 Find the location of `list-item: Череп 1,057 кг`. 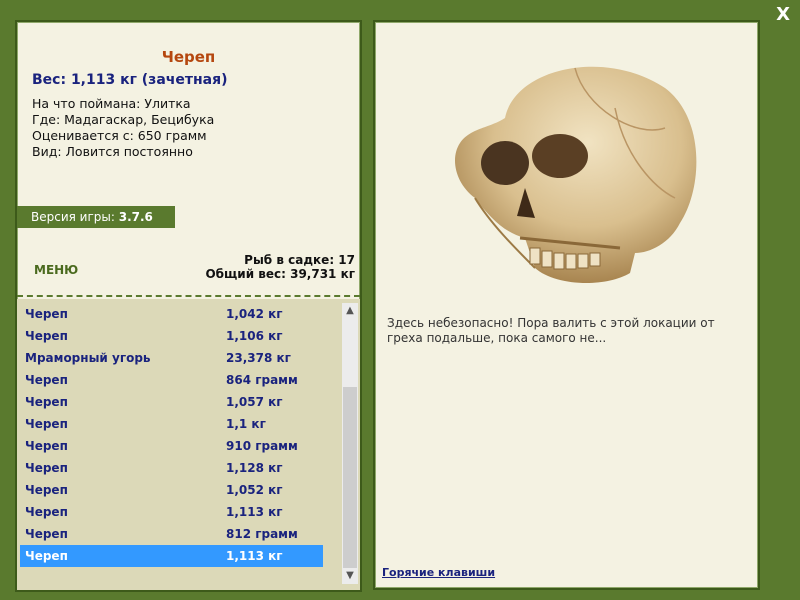

list-item: Череп 1,057 кг is located at coordinates (171, 402).